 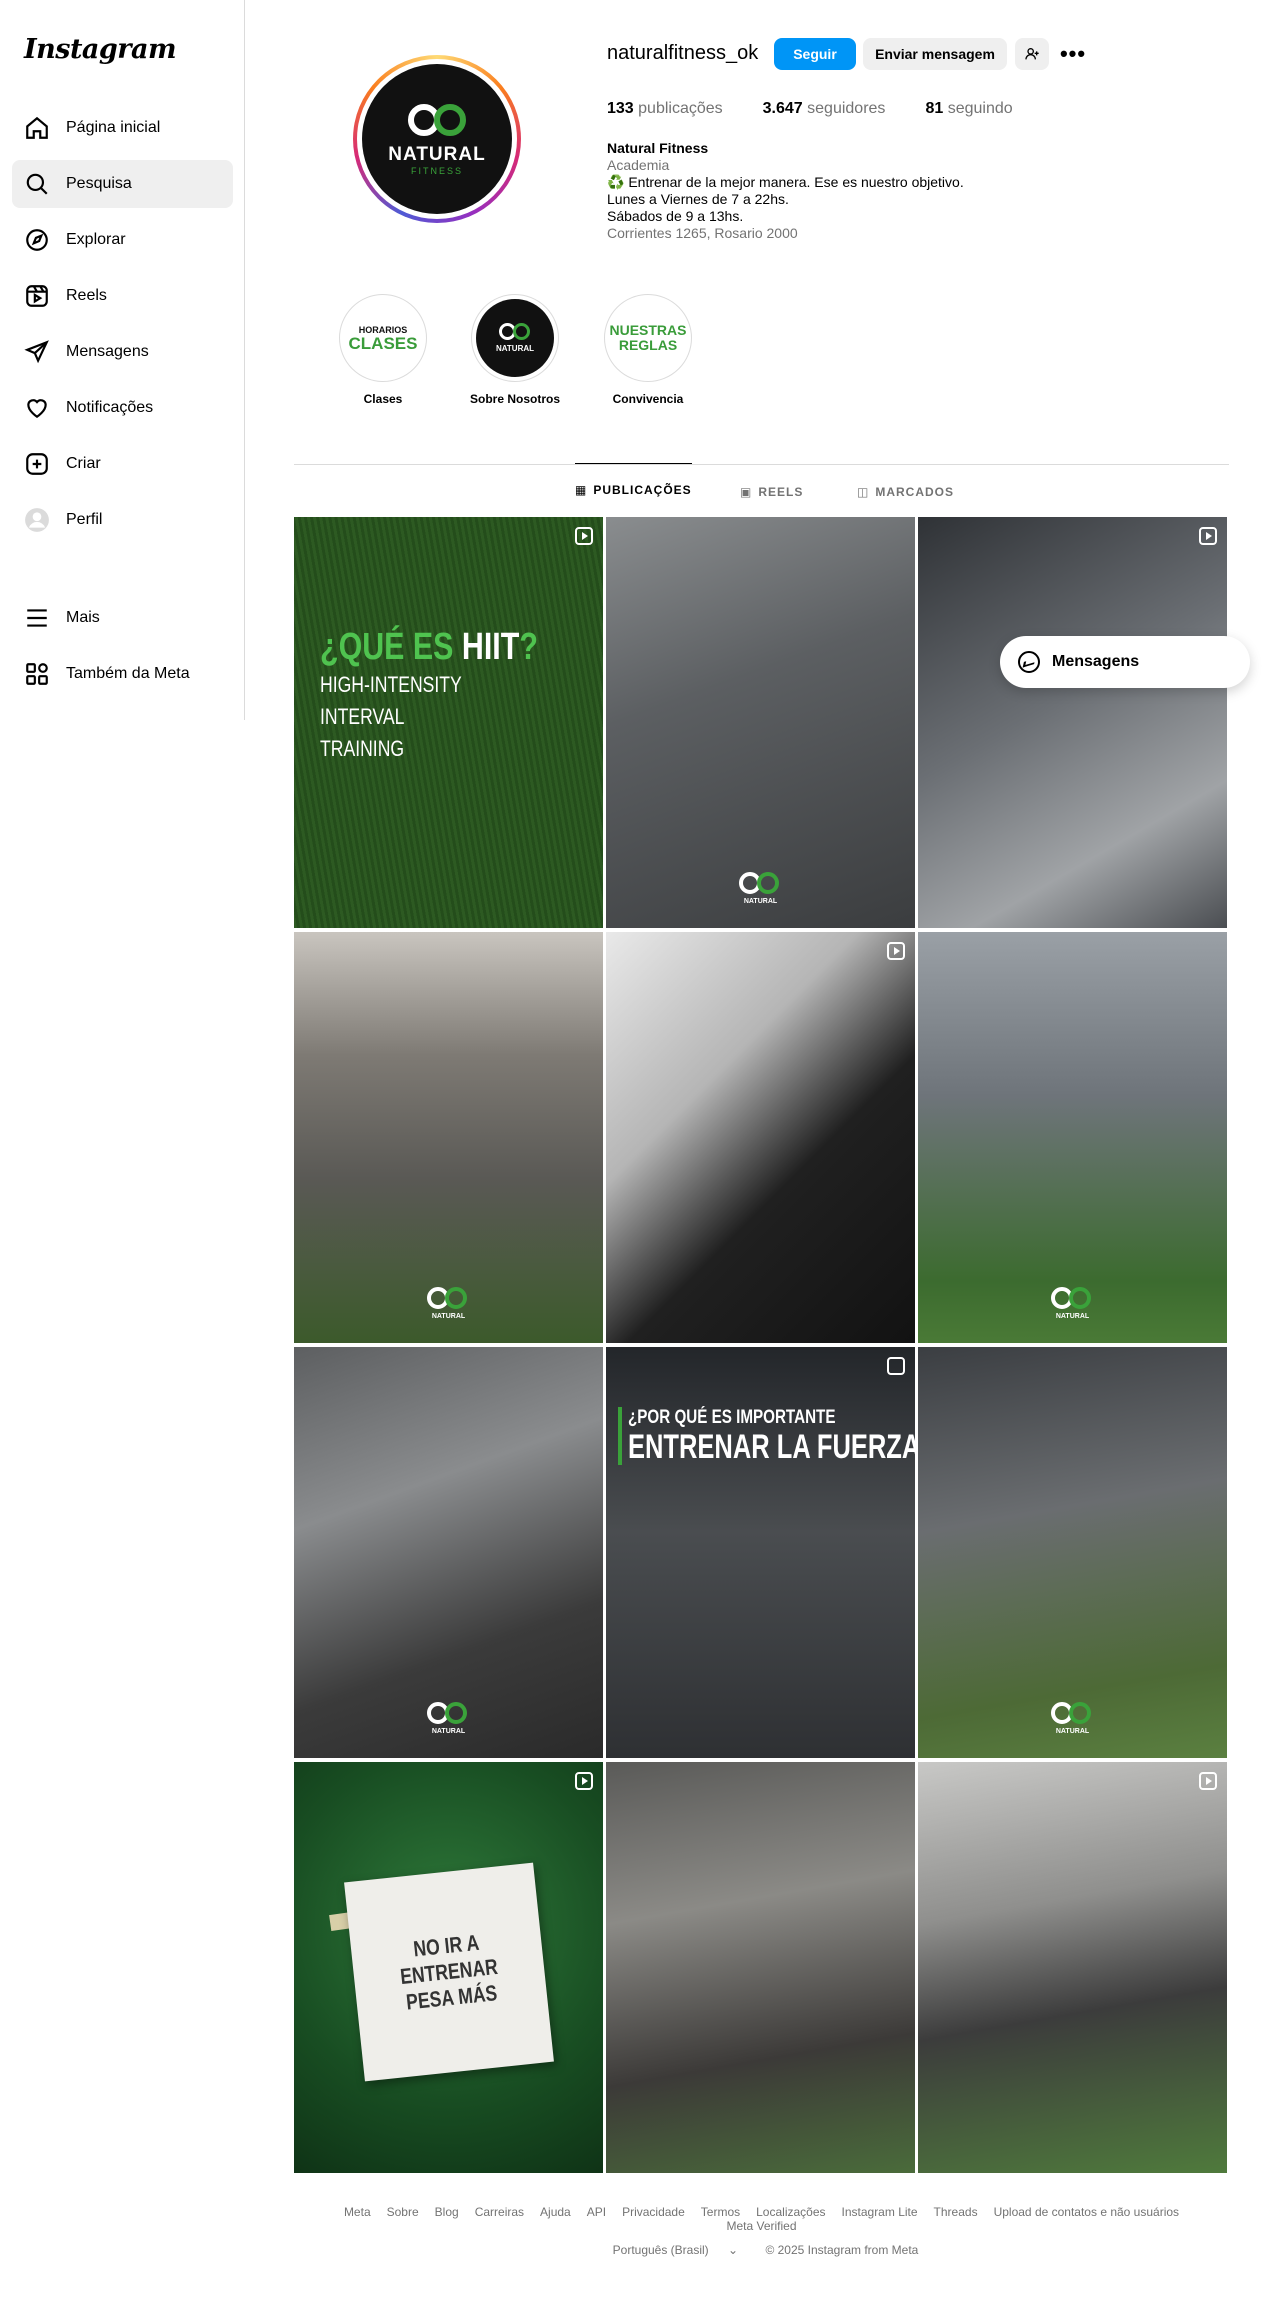 I want to click on nav-messages: Mensagens, so click(x=122, y=352).